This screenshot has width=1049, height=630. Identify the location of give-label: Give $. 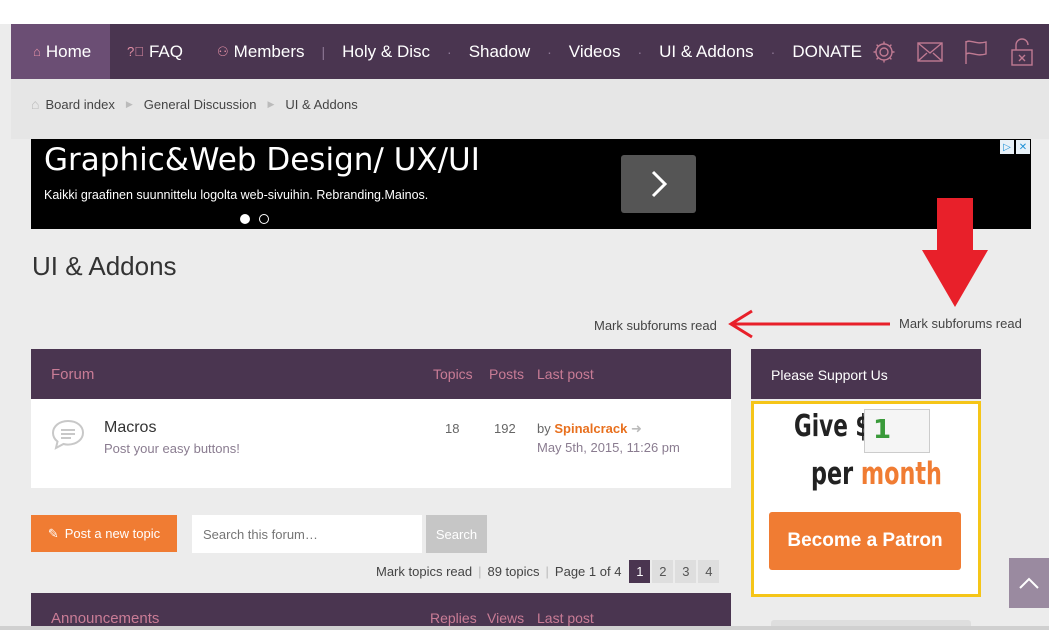
(832, 426).